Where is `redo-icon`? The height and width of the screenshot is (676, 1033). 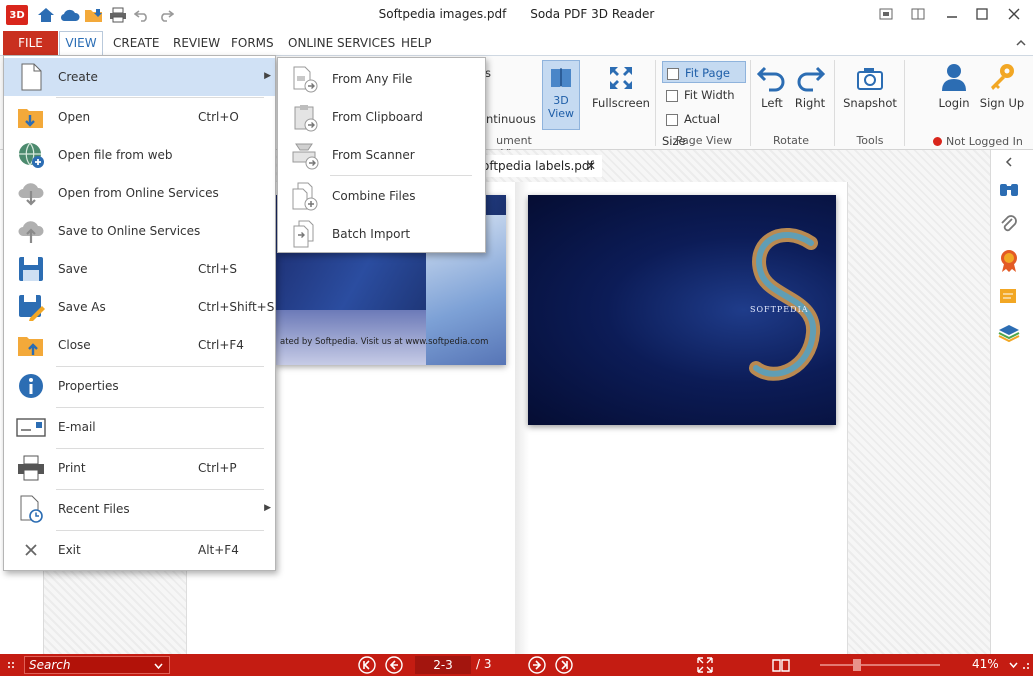 redo-icon is located at coordinates (166, 15).